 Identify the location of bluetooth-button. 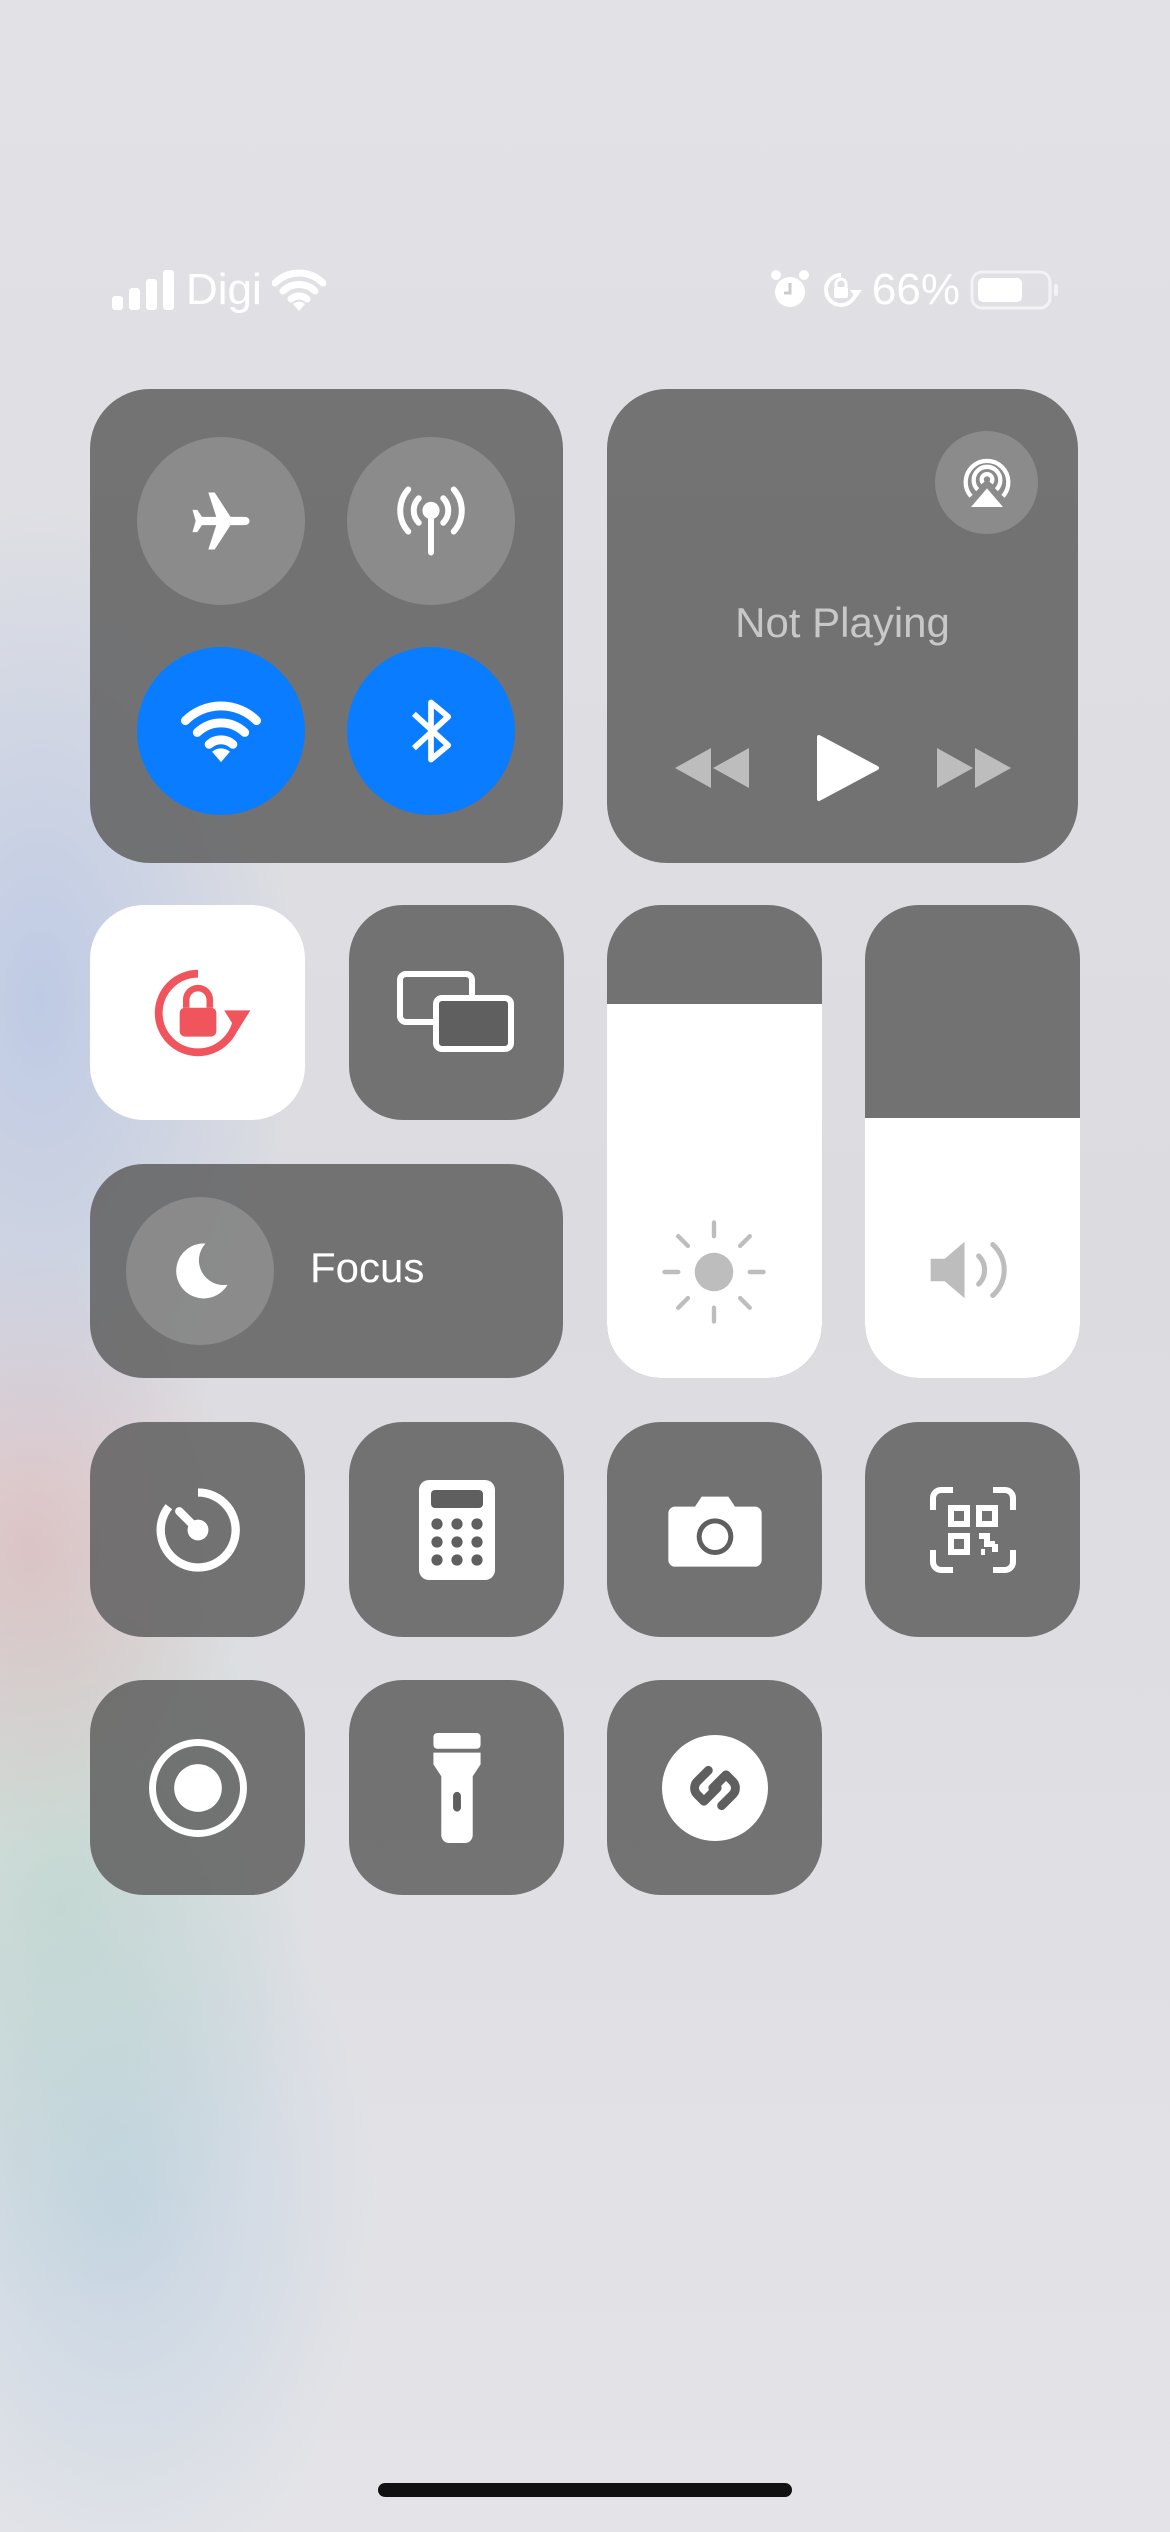
(431, 731).